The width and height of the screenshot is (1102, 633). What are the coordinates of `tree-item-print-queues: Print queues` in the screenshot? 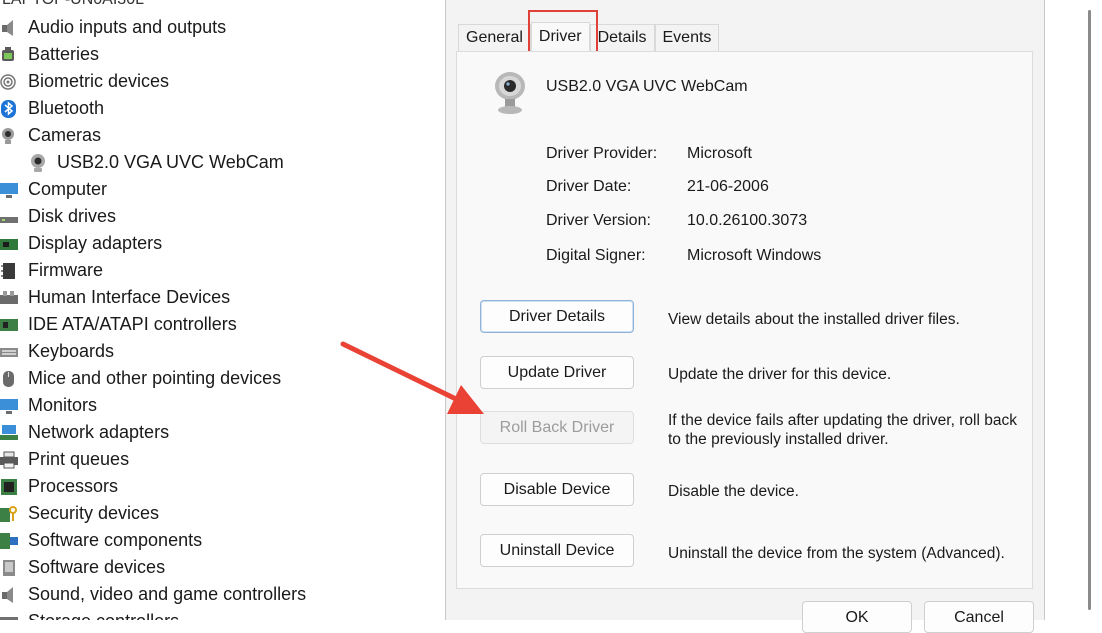 It's located at (64, 459).